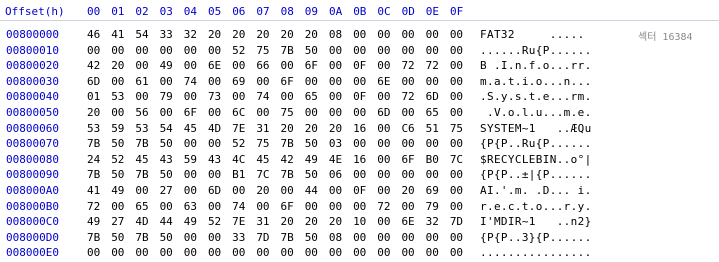 The height and width of the screenshot is (262, 719). I want to click on row-ascii-text: $RECYCLEBIN..o°|, so click(536, 159).